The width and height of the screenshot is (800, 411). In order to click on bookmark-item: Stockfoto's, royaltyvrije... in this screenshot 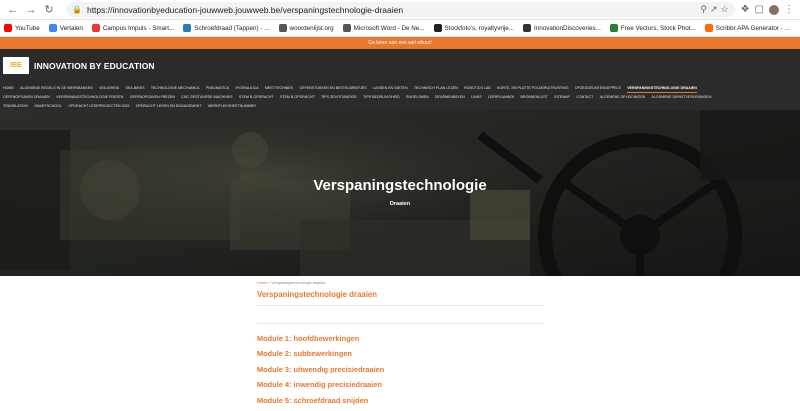, I will do `click(473, 28)`.